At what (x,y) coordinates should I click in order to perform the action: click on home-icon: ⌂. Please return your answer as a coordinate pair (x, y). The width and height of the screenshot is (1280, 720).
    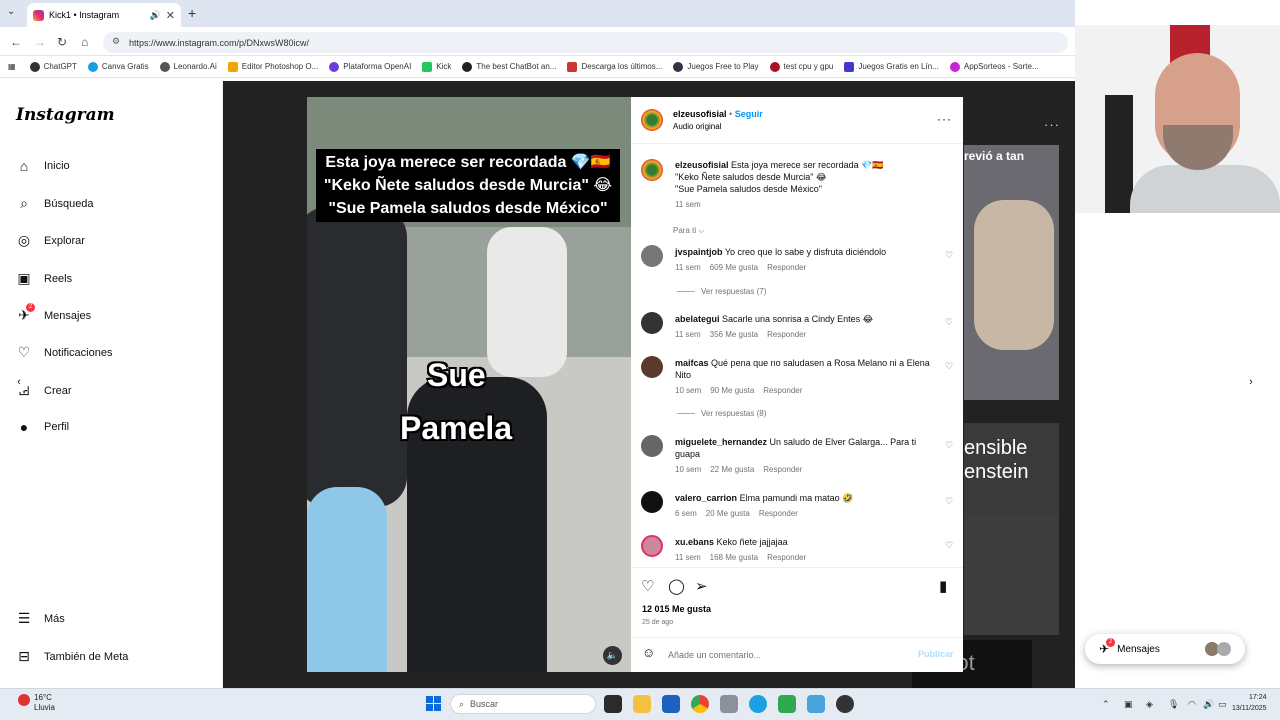
    Looking at the image, I should click on (84, 42).